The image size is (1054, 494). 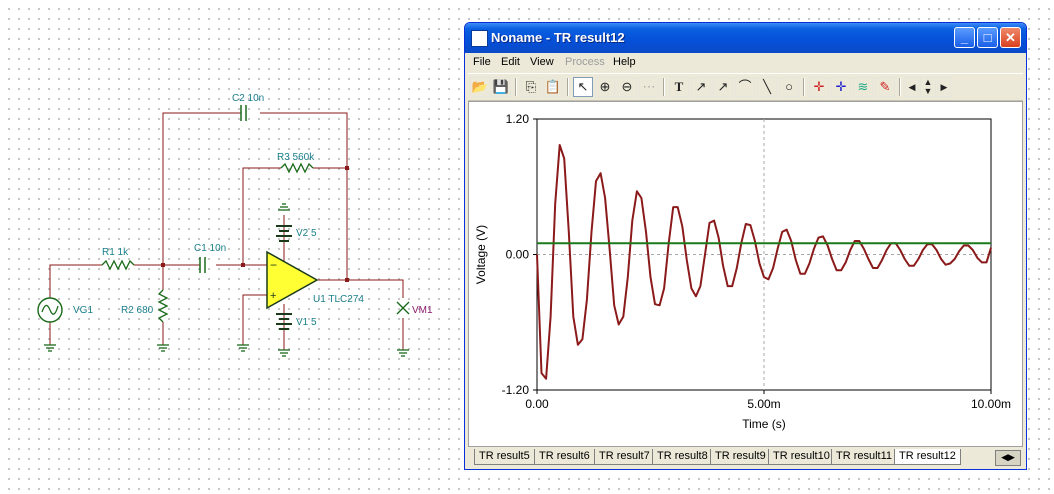 I want to click on menu-view: View, so click(x=542, y=62).